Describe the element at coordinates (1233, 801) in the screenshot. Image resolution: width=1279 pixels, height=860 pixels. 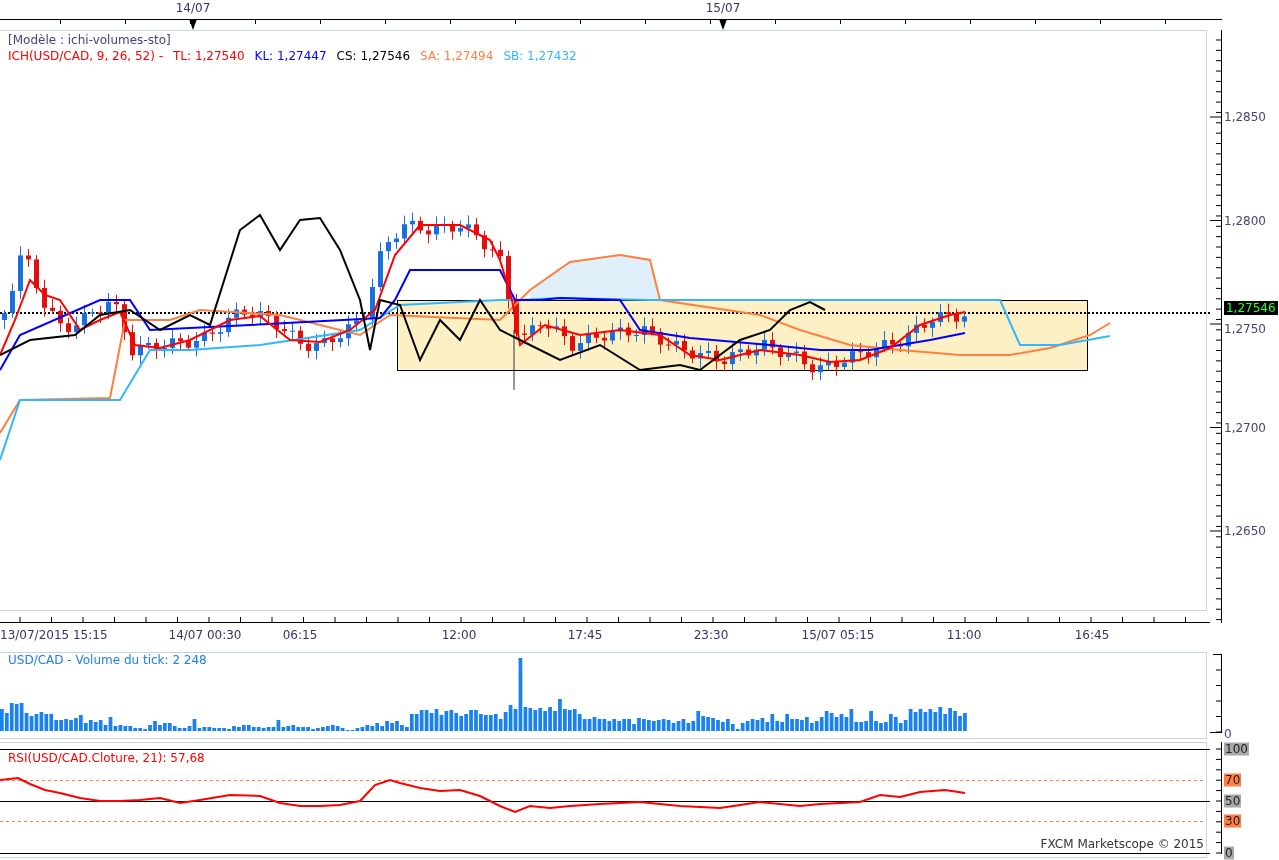
I see `level-badge: 50` at that location.